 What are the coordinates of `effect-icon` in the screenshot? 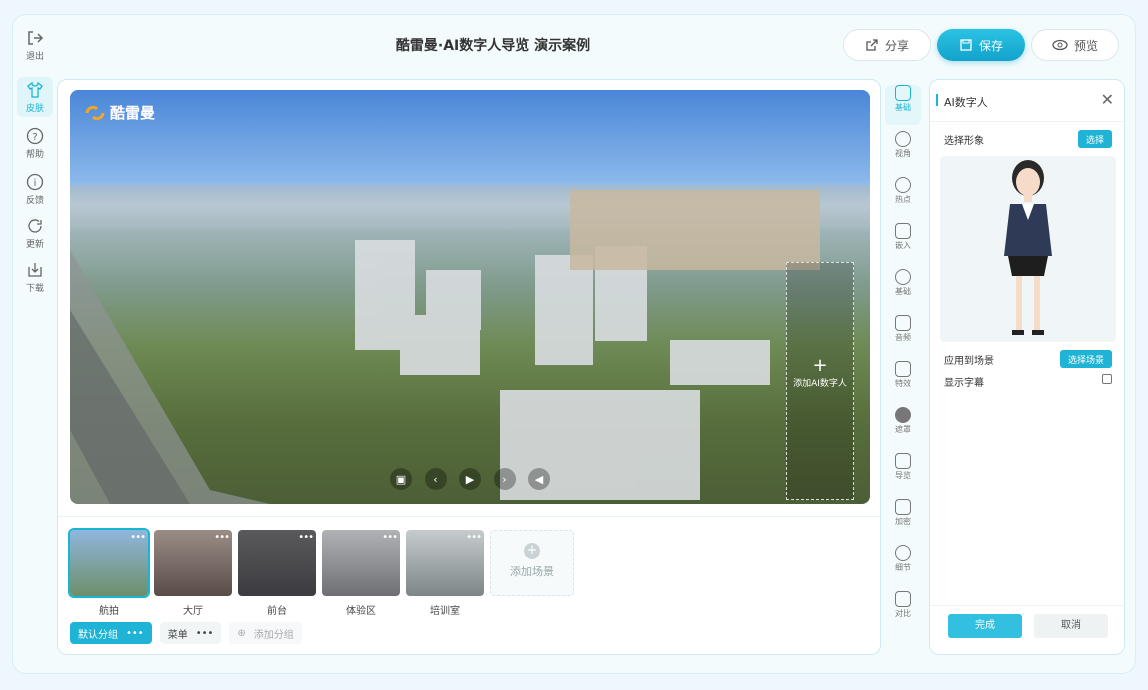 It's located at (903, 369).